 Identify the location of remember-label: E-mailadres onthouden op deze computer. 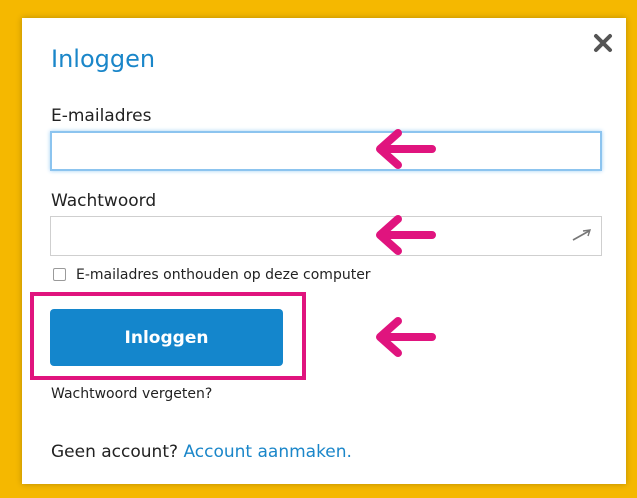
(223, 275).